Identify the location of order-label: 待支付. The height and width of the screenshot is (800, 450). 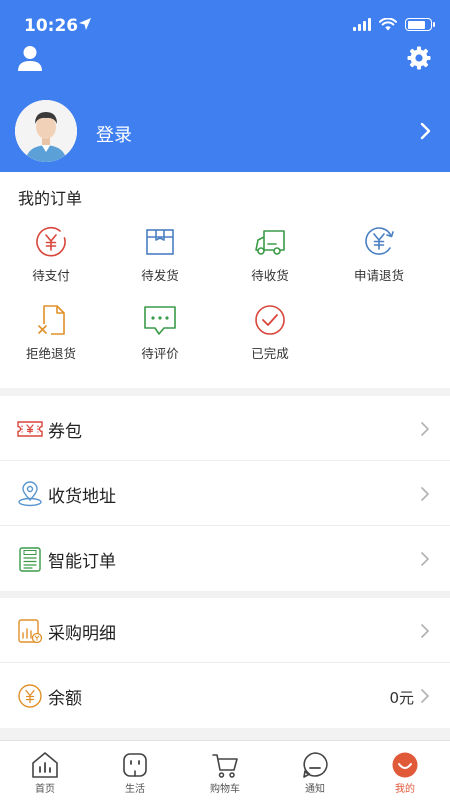
(51, 275).